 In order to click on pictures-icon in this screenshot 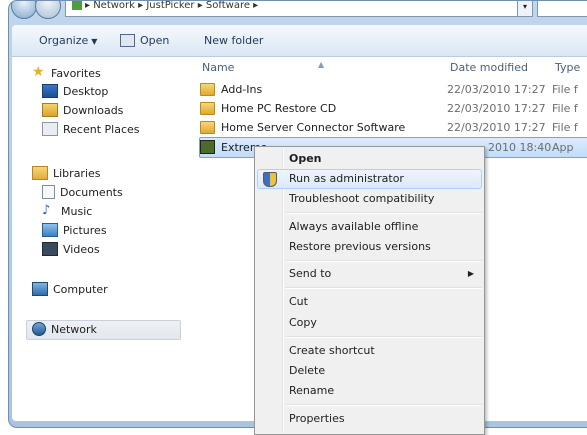, I will do `click(50, 230)`.